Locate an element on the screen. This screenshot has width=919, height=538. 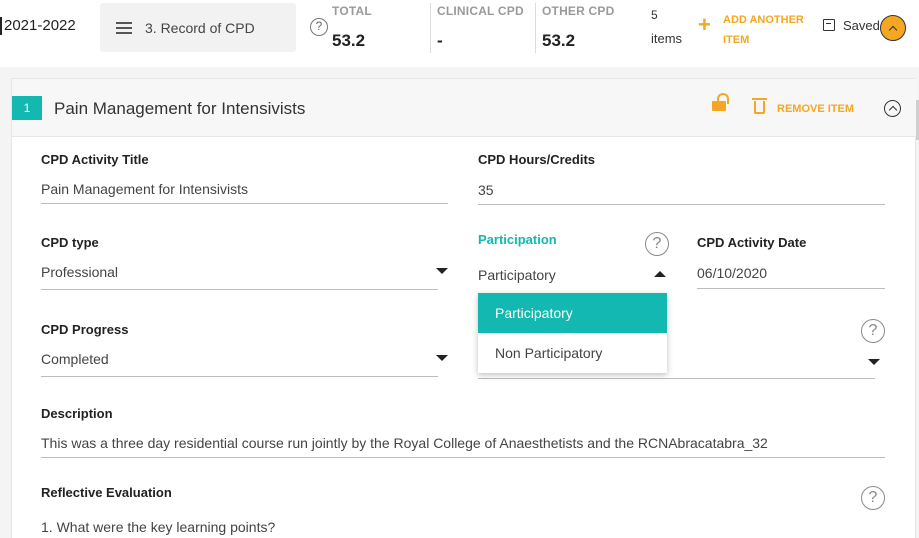
total-value: 53.2 is located at coordinates (349, 40).